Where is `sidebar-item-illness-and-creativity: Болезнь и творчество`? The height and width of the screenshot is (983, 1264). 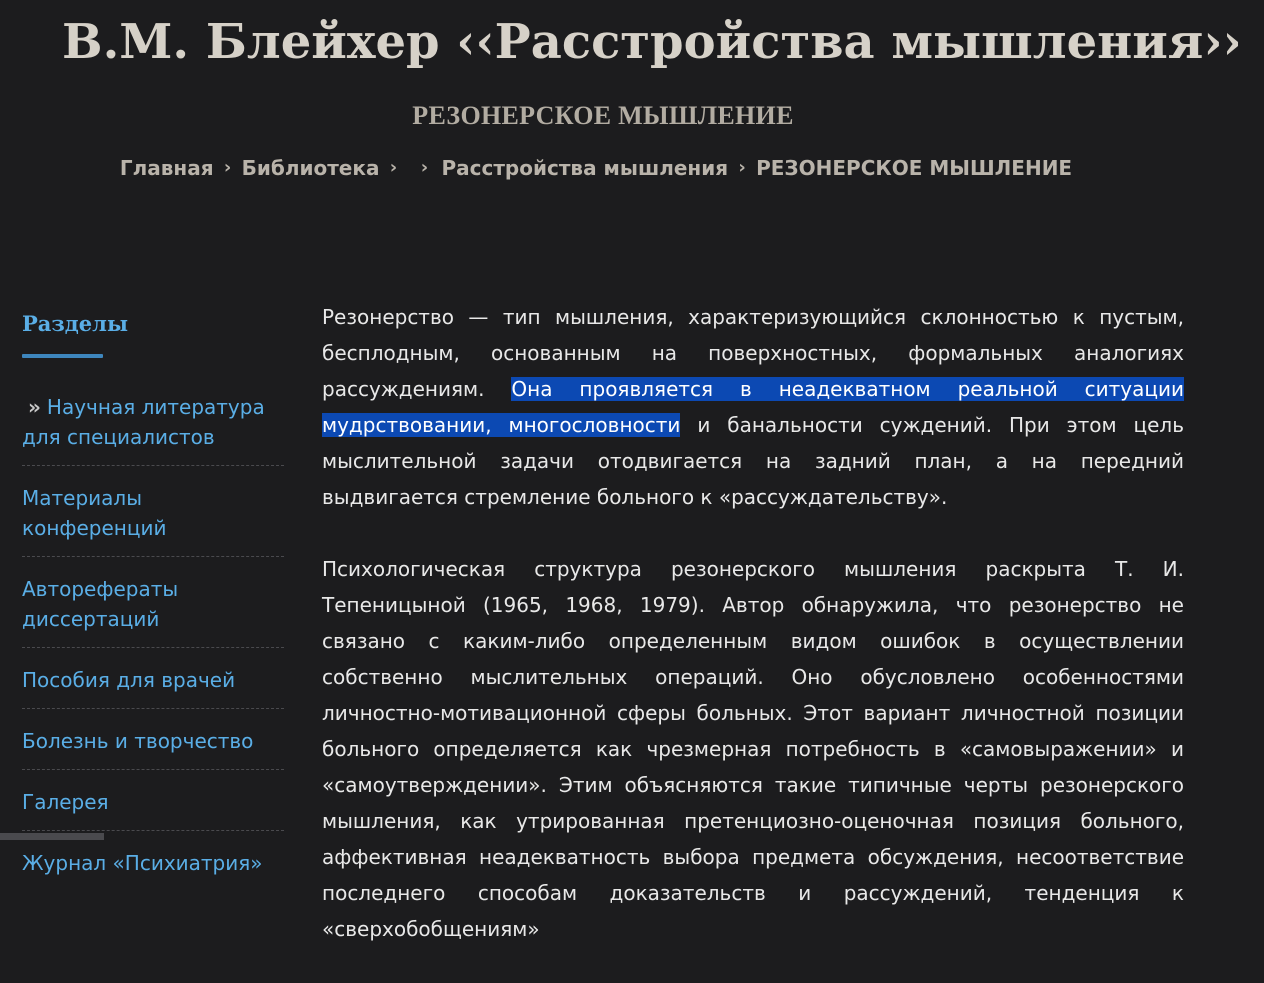
sidebar-item-illness-and-creativity: Болезнь и творчество is located at coordinates (153, 748).